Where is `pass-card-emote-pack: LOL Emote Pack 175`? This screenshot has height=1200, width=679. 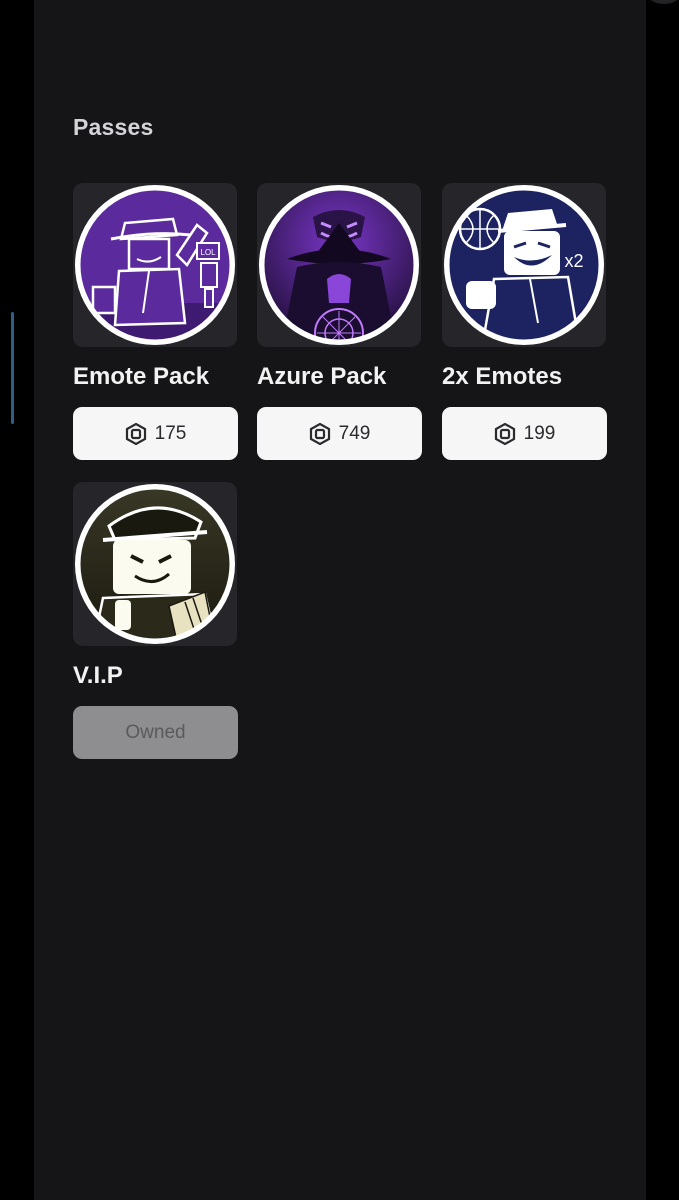 pass-card-emote-pack: LOL Emote Pack 175 is located at coordinates (156, 321).